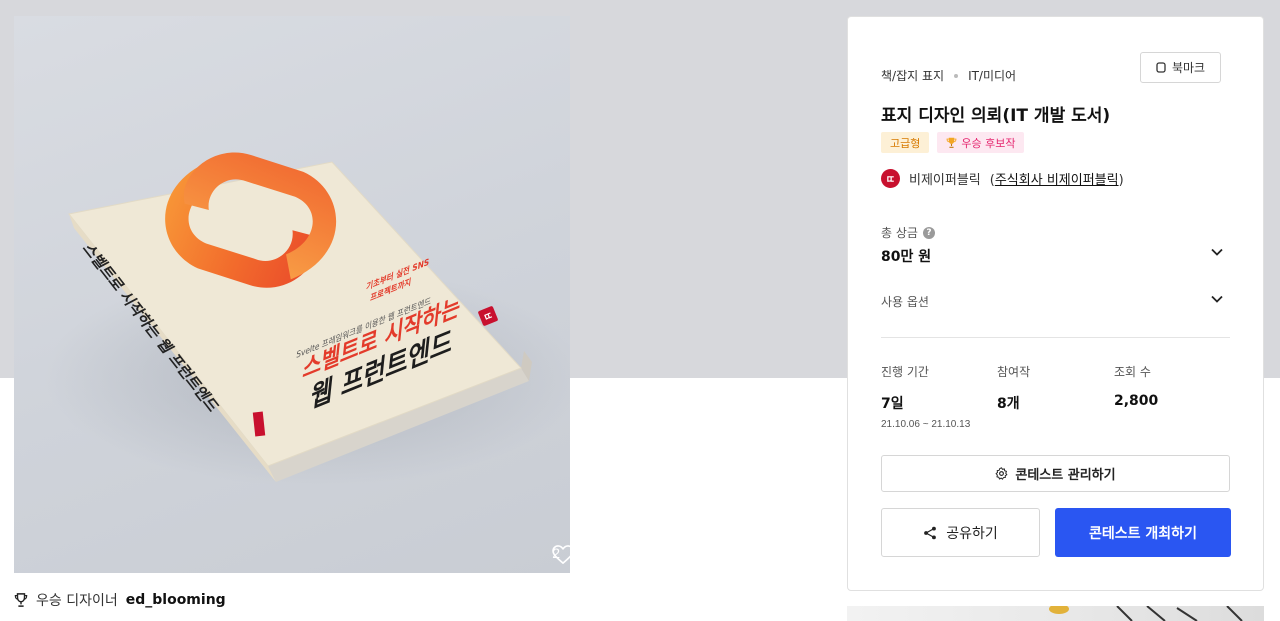 This screenshot has width=1280, height=621. Describe the element at coordinates (906, 257) in the screenshot. I see `total-prize-value: 80만 원` at that location.